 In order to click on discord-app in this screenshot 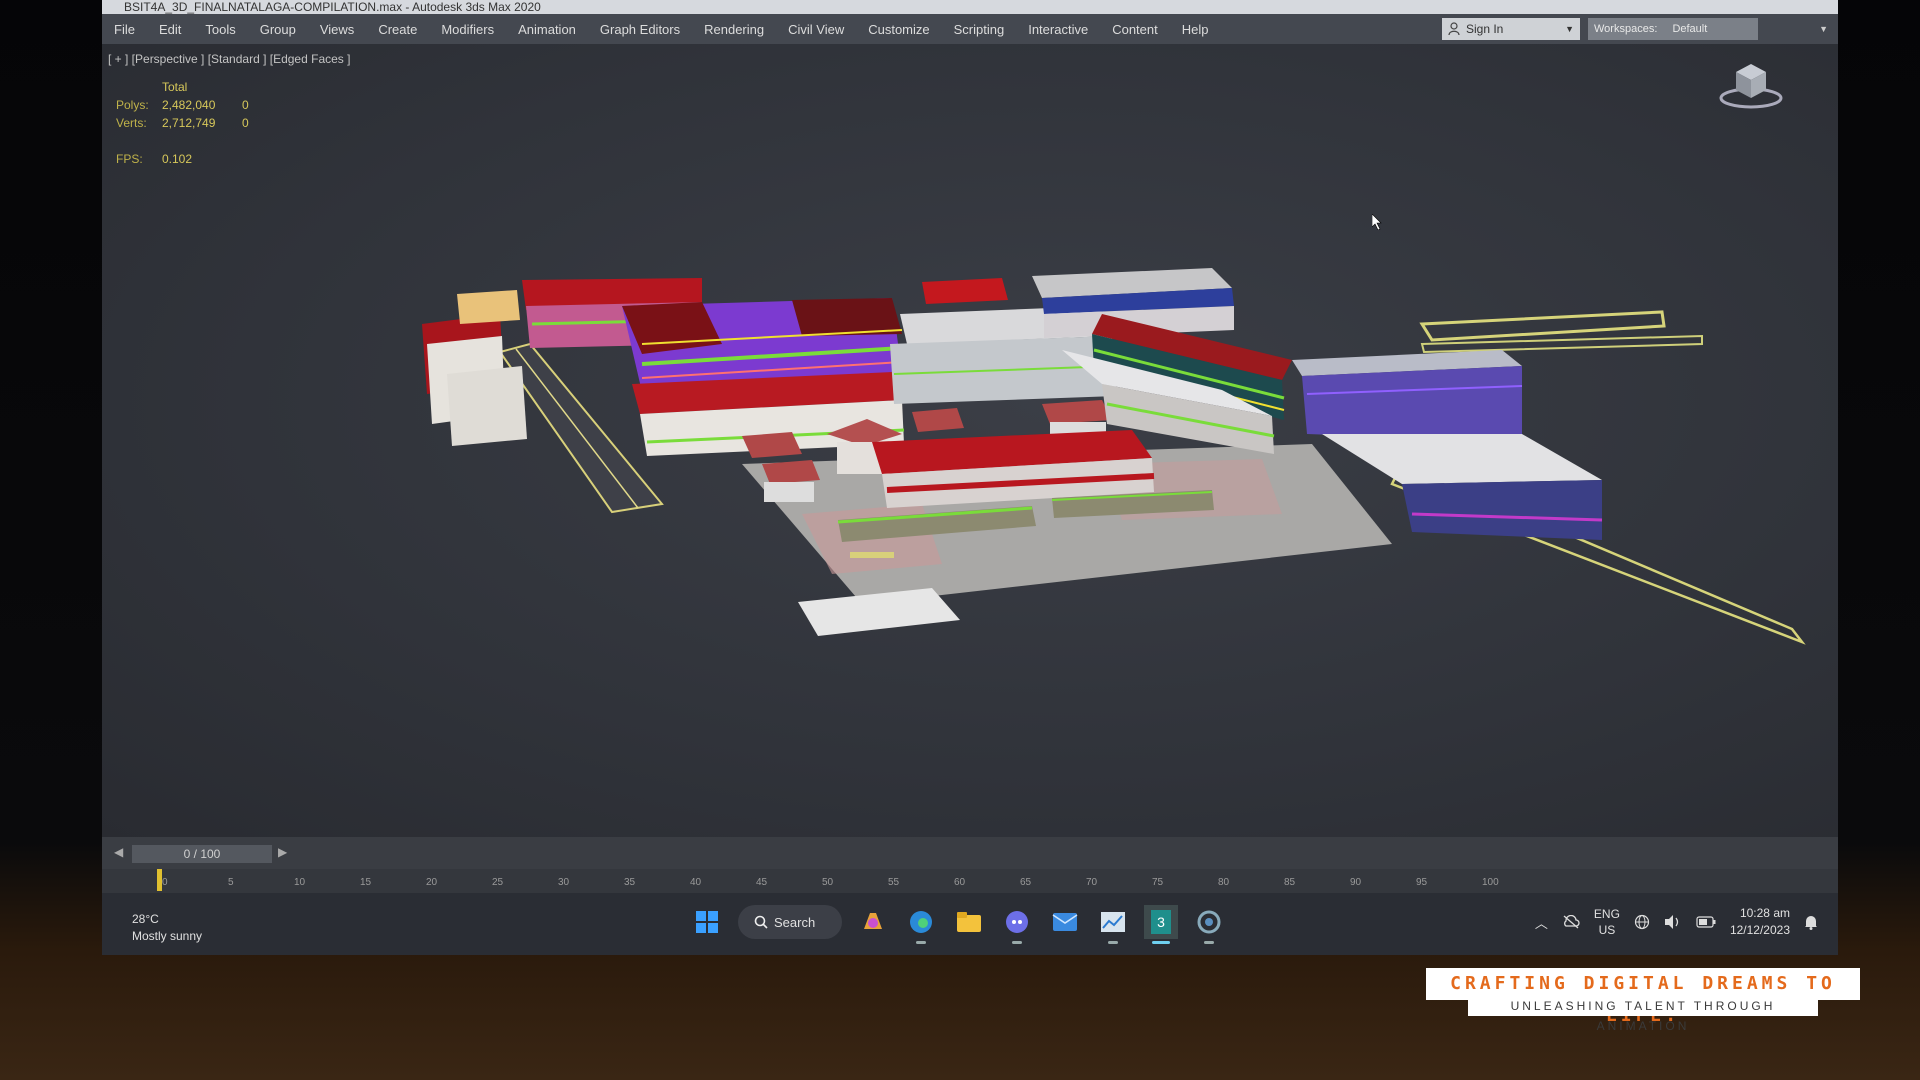, I will do `click(1017, 924)`.